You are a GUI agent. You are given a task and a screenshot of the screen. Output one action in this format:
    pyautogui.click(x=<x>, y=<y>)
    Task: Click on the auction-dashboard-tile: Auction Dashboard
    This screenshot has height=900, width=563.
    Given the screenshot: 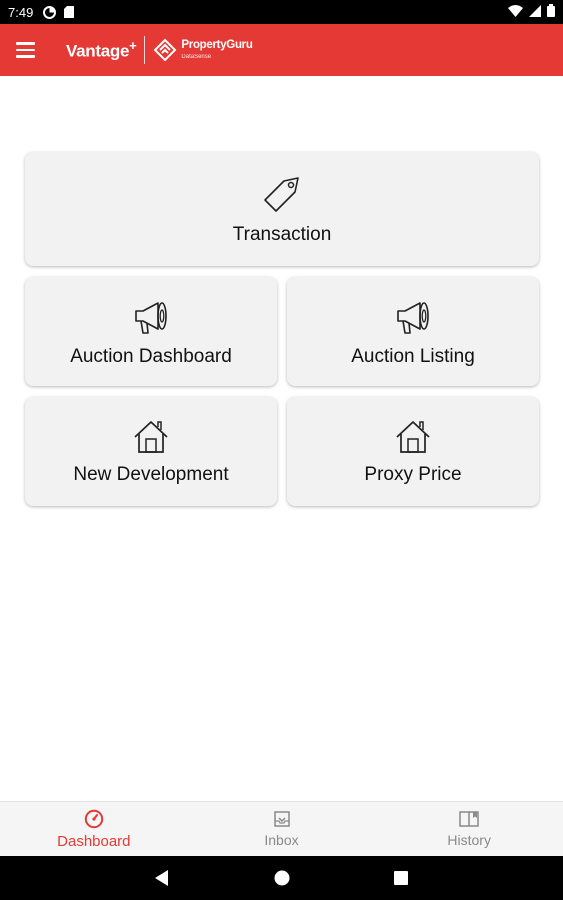 What is the action you would take?
    pyautogui.click(x=151, y=331)
    